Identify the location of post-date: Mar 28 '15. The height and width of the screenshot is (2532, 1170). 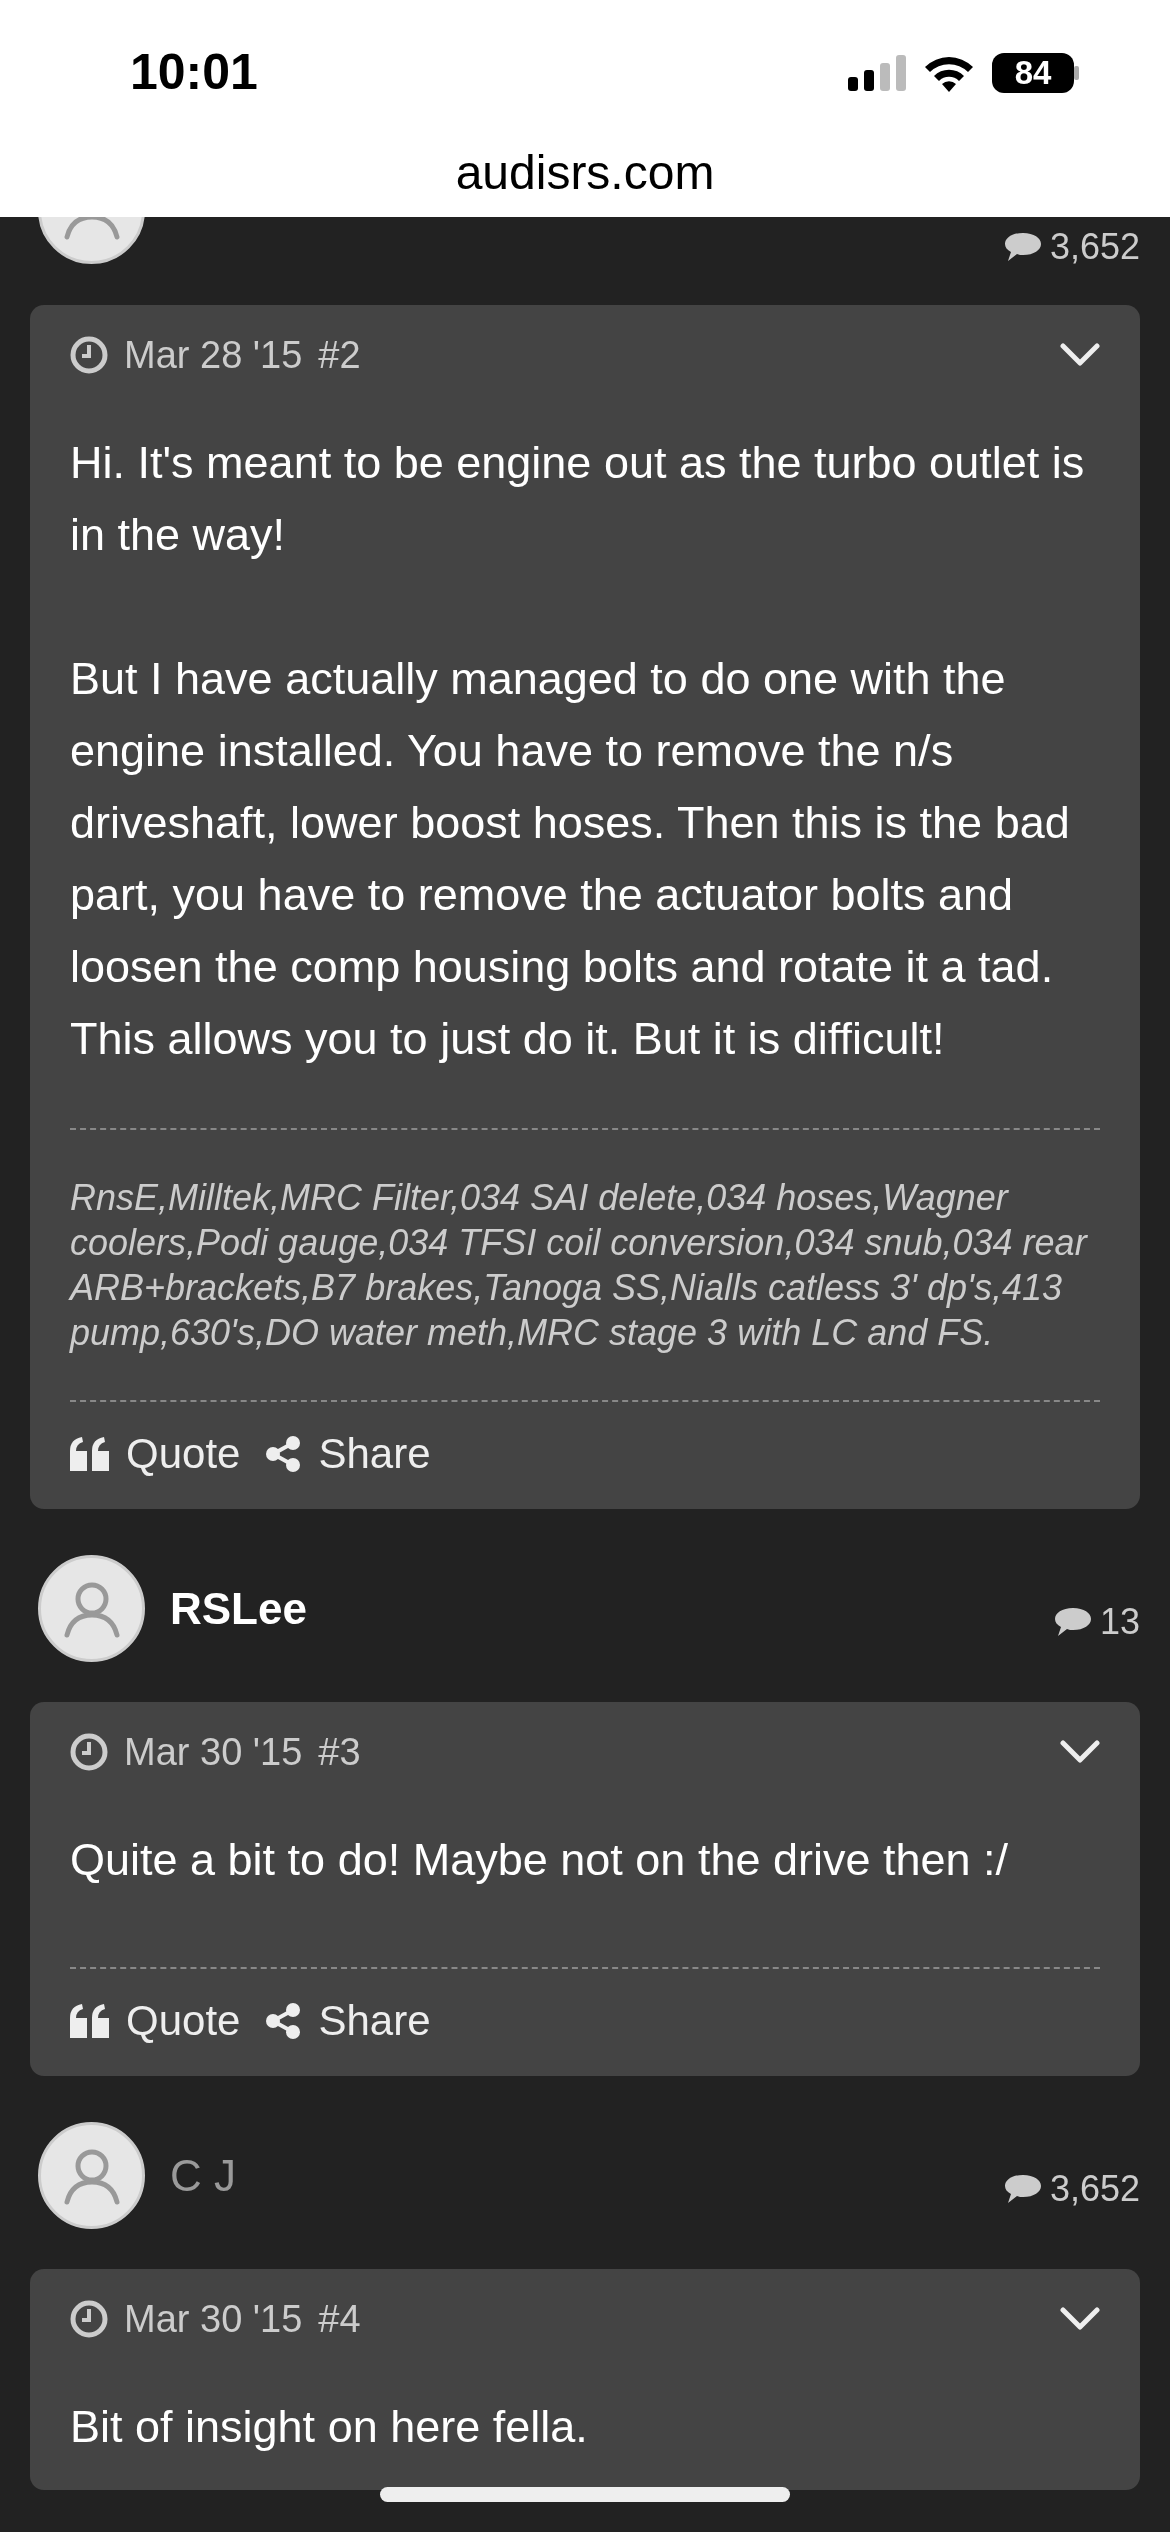
(213, 355).